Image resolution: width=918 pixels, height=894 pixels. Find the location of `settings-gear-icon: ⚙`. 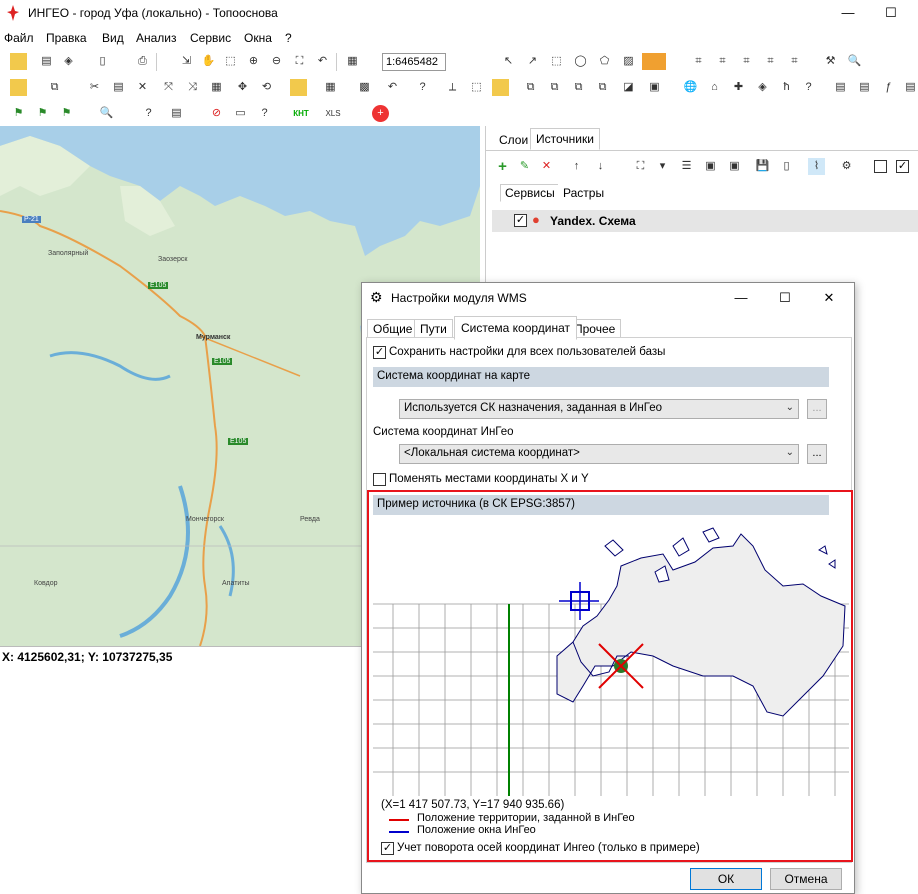

settings-gear-icon: ⚙ is located at coordinates (846, 166).